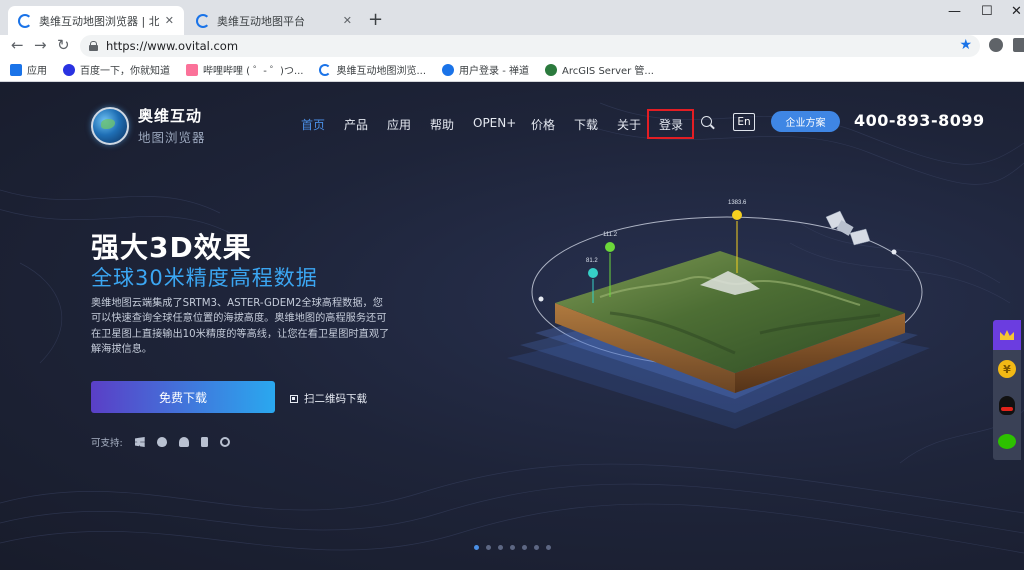 The height and width of the screenshot is (570, 1024). I want to click on browser-tab-strip: 奥维互动地图浏览器 | 北京元生华 ✕ 奥维互动地图平台 ✕ + — ☐ ✕, so click(512, 17).